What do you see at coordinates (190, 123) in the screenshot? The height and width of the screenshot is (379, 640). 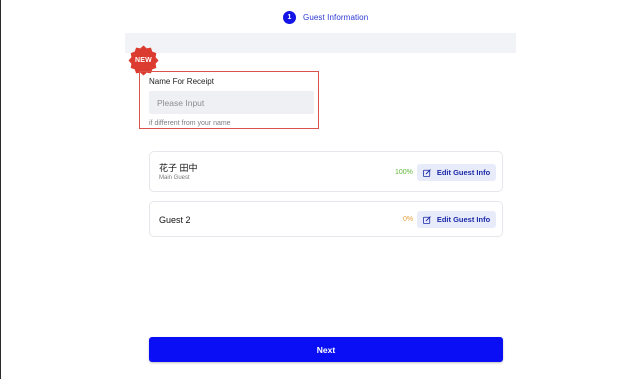 I see `receipt-name-hint: if different from your name` at bounding box center [190, 123].